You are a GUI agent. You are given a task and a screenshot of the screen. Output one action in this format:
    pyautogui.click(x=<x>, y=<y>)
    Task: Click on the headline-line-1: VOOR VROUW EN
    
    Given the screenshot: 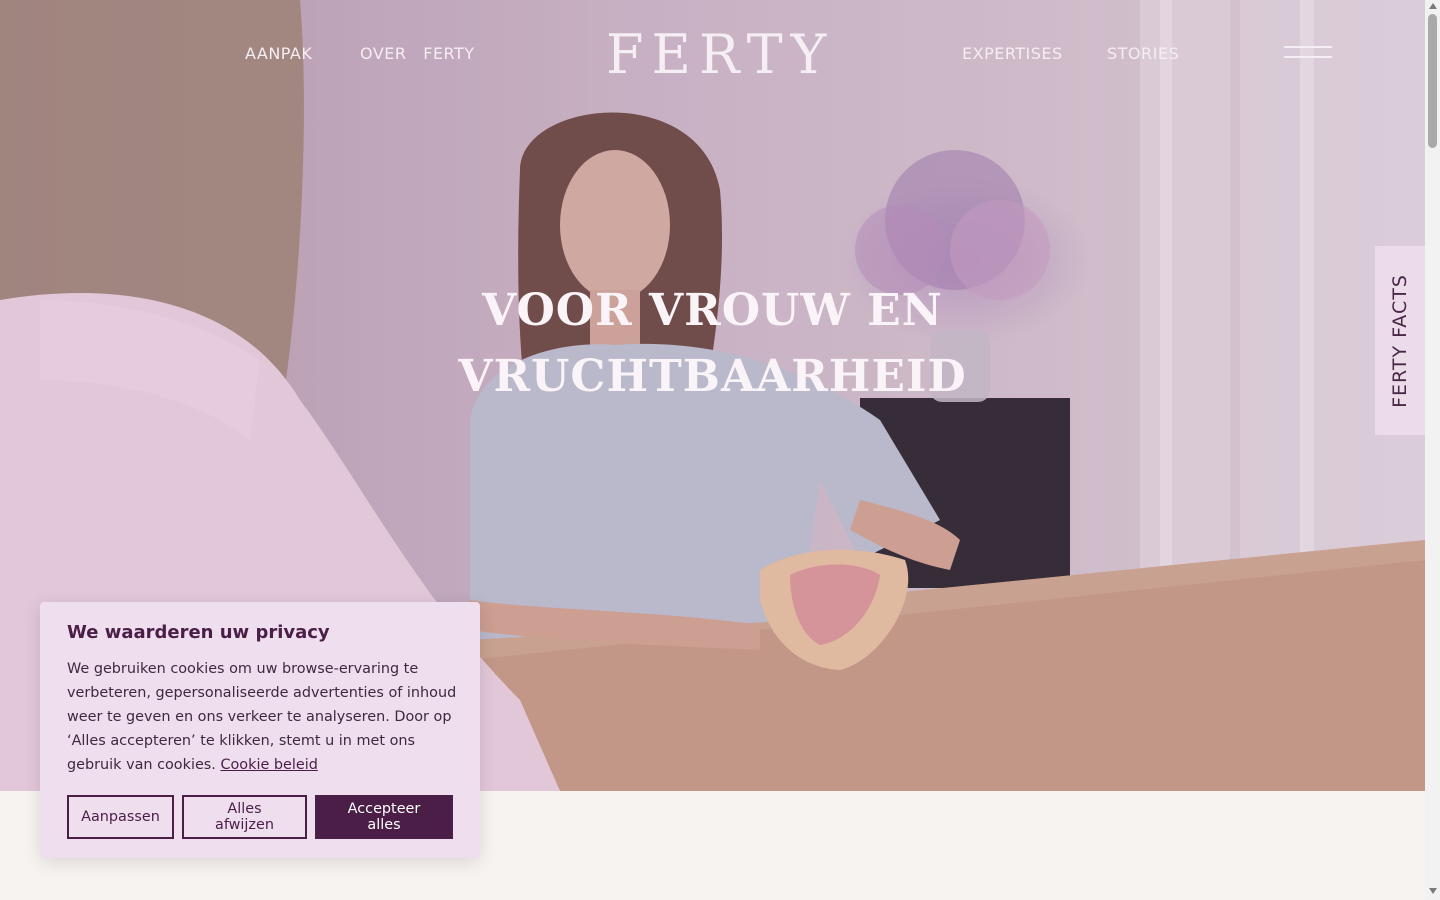 What is the action you would take?
    pyautogui.click(x=712, y=310)
    